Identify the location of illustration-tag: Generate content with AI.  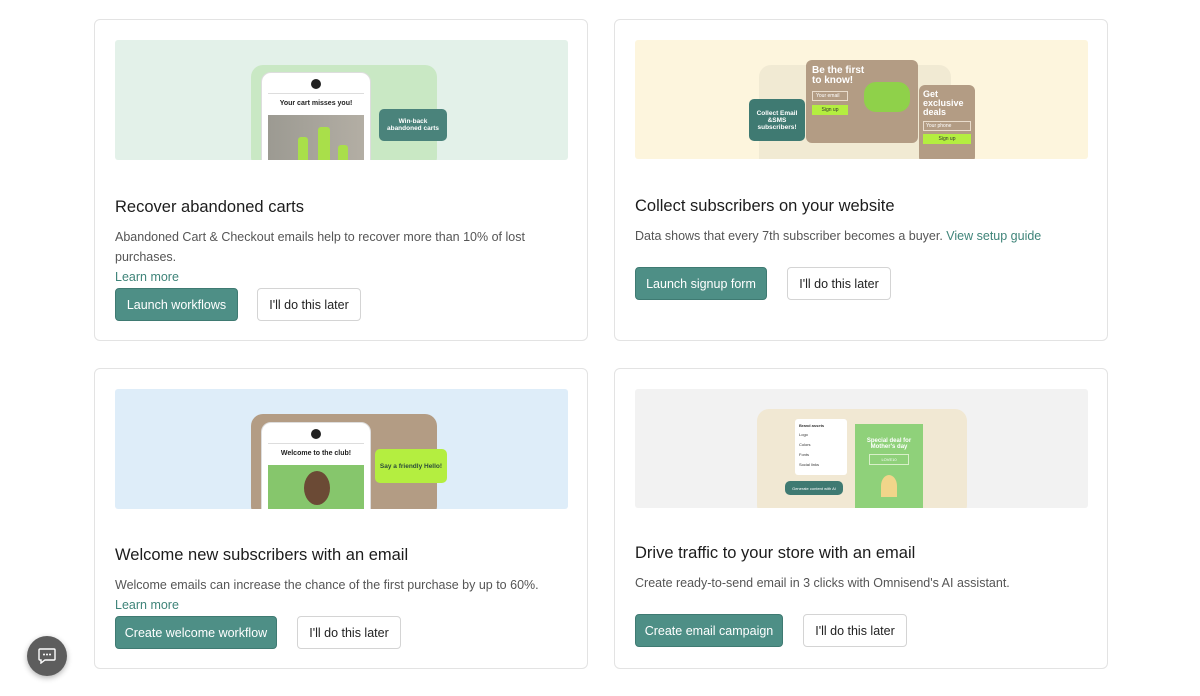
(814, 488).